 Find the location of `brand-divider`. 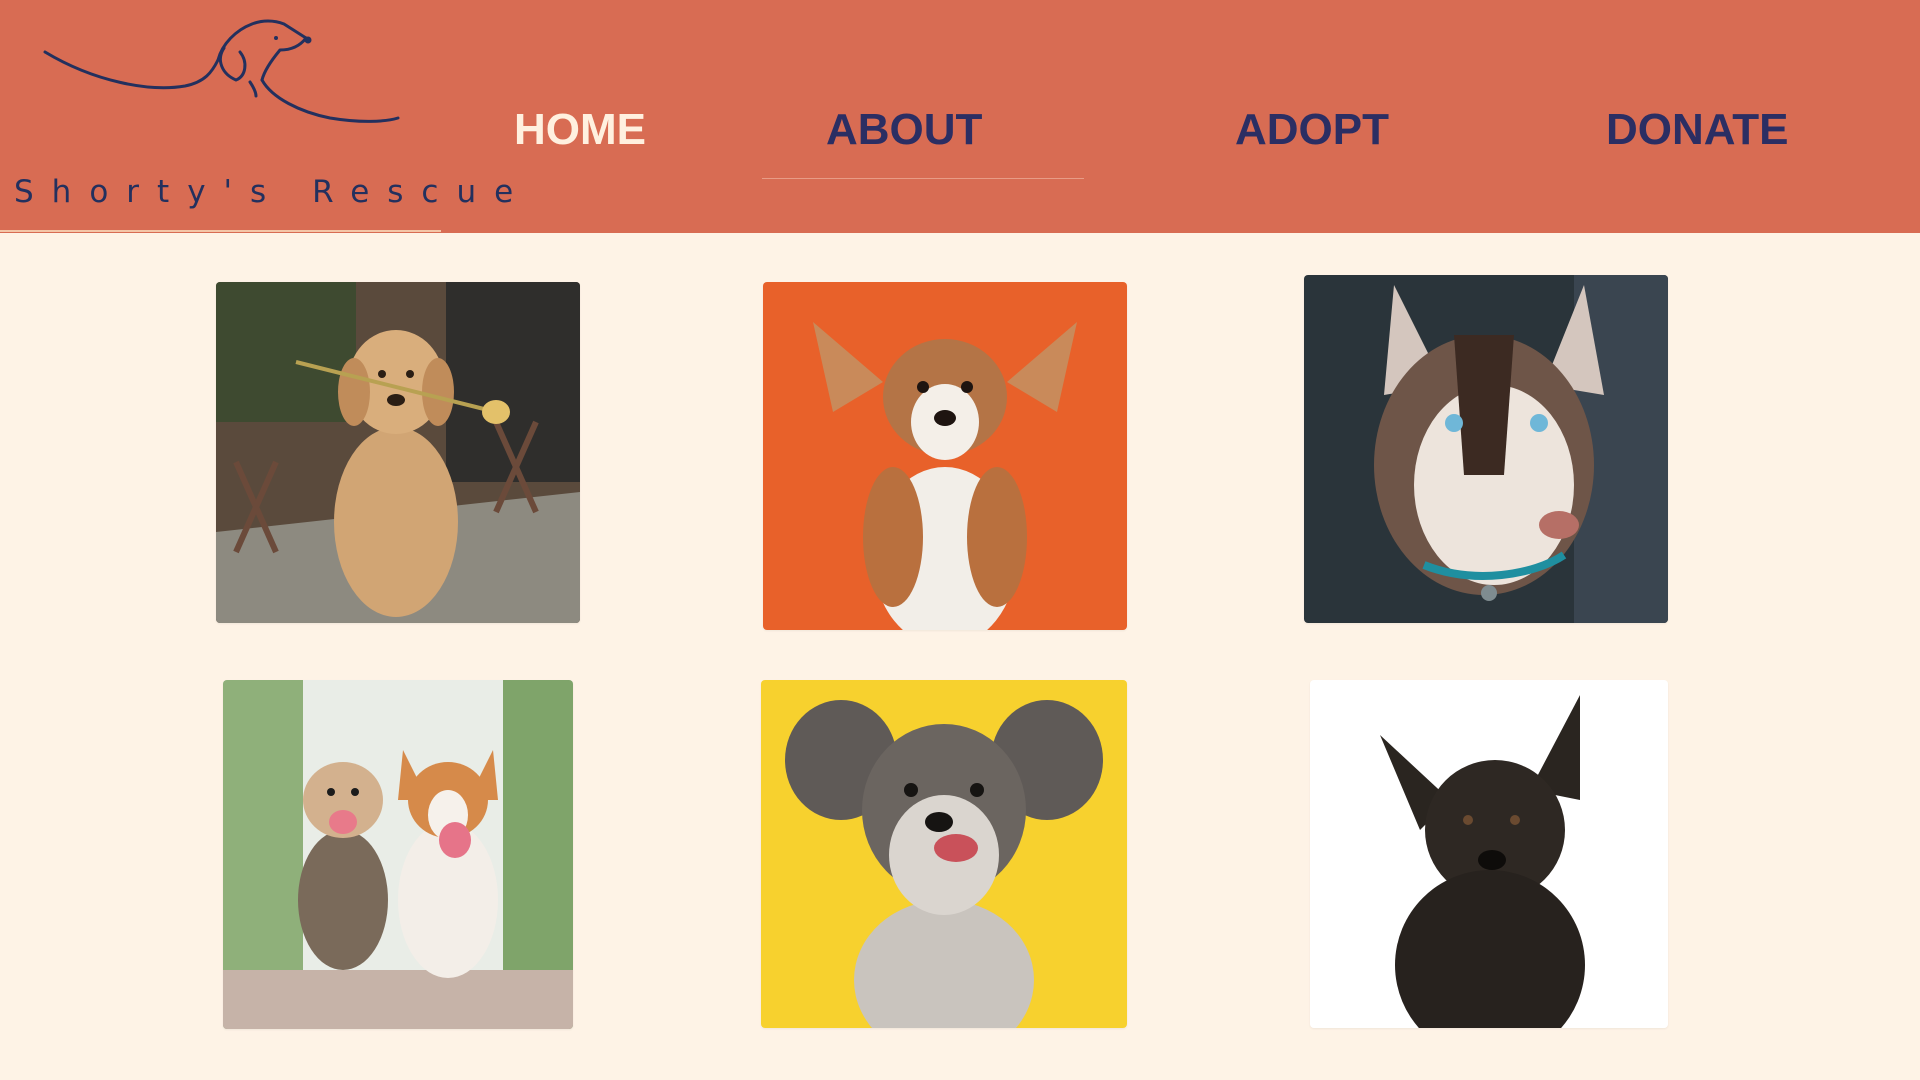

brand-divider is located at coordinates (220, 231).